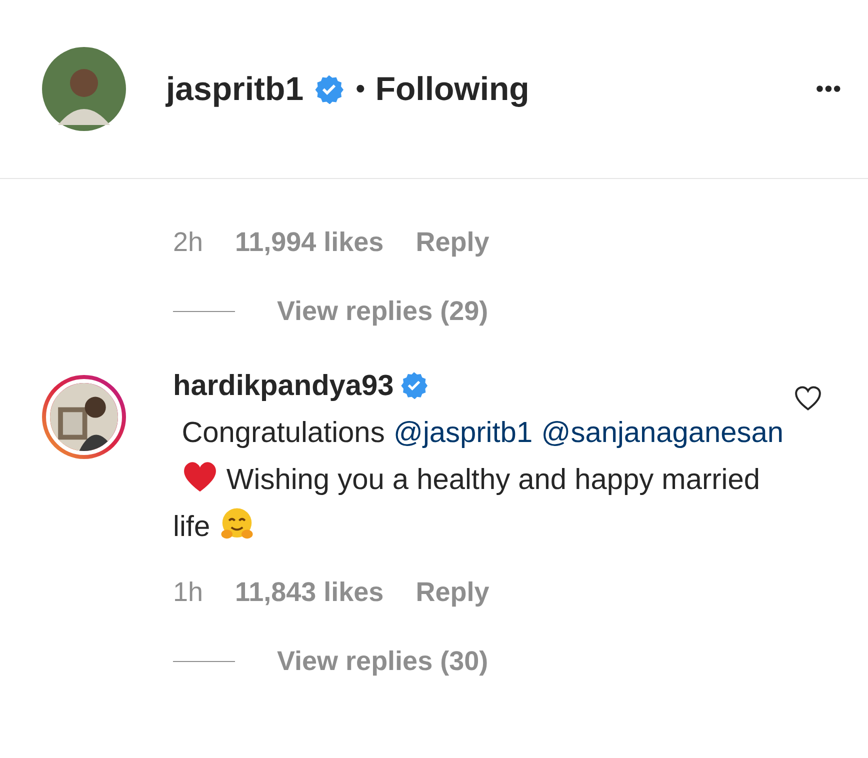 This screenshot has height=758, width=868. I want to click on comment-time: 2h, so click(188, 242).